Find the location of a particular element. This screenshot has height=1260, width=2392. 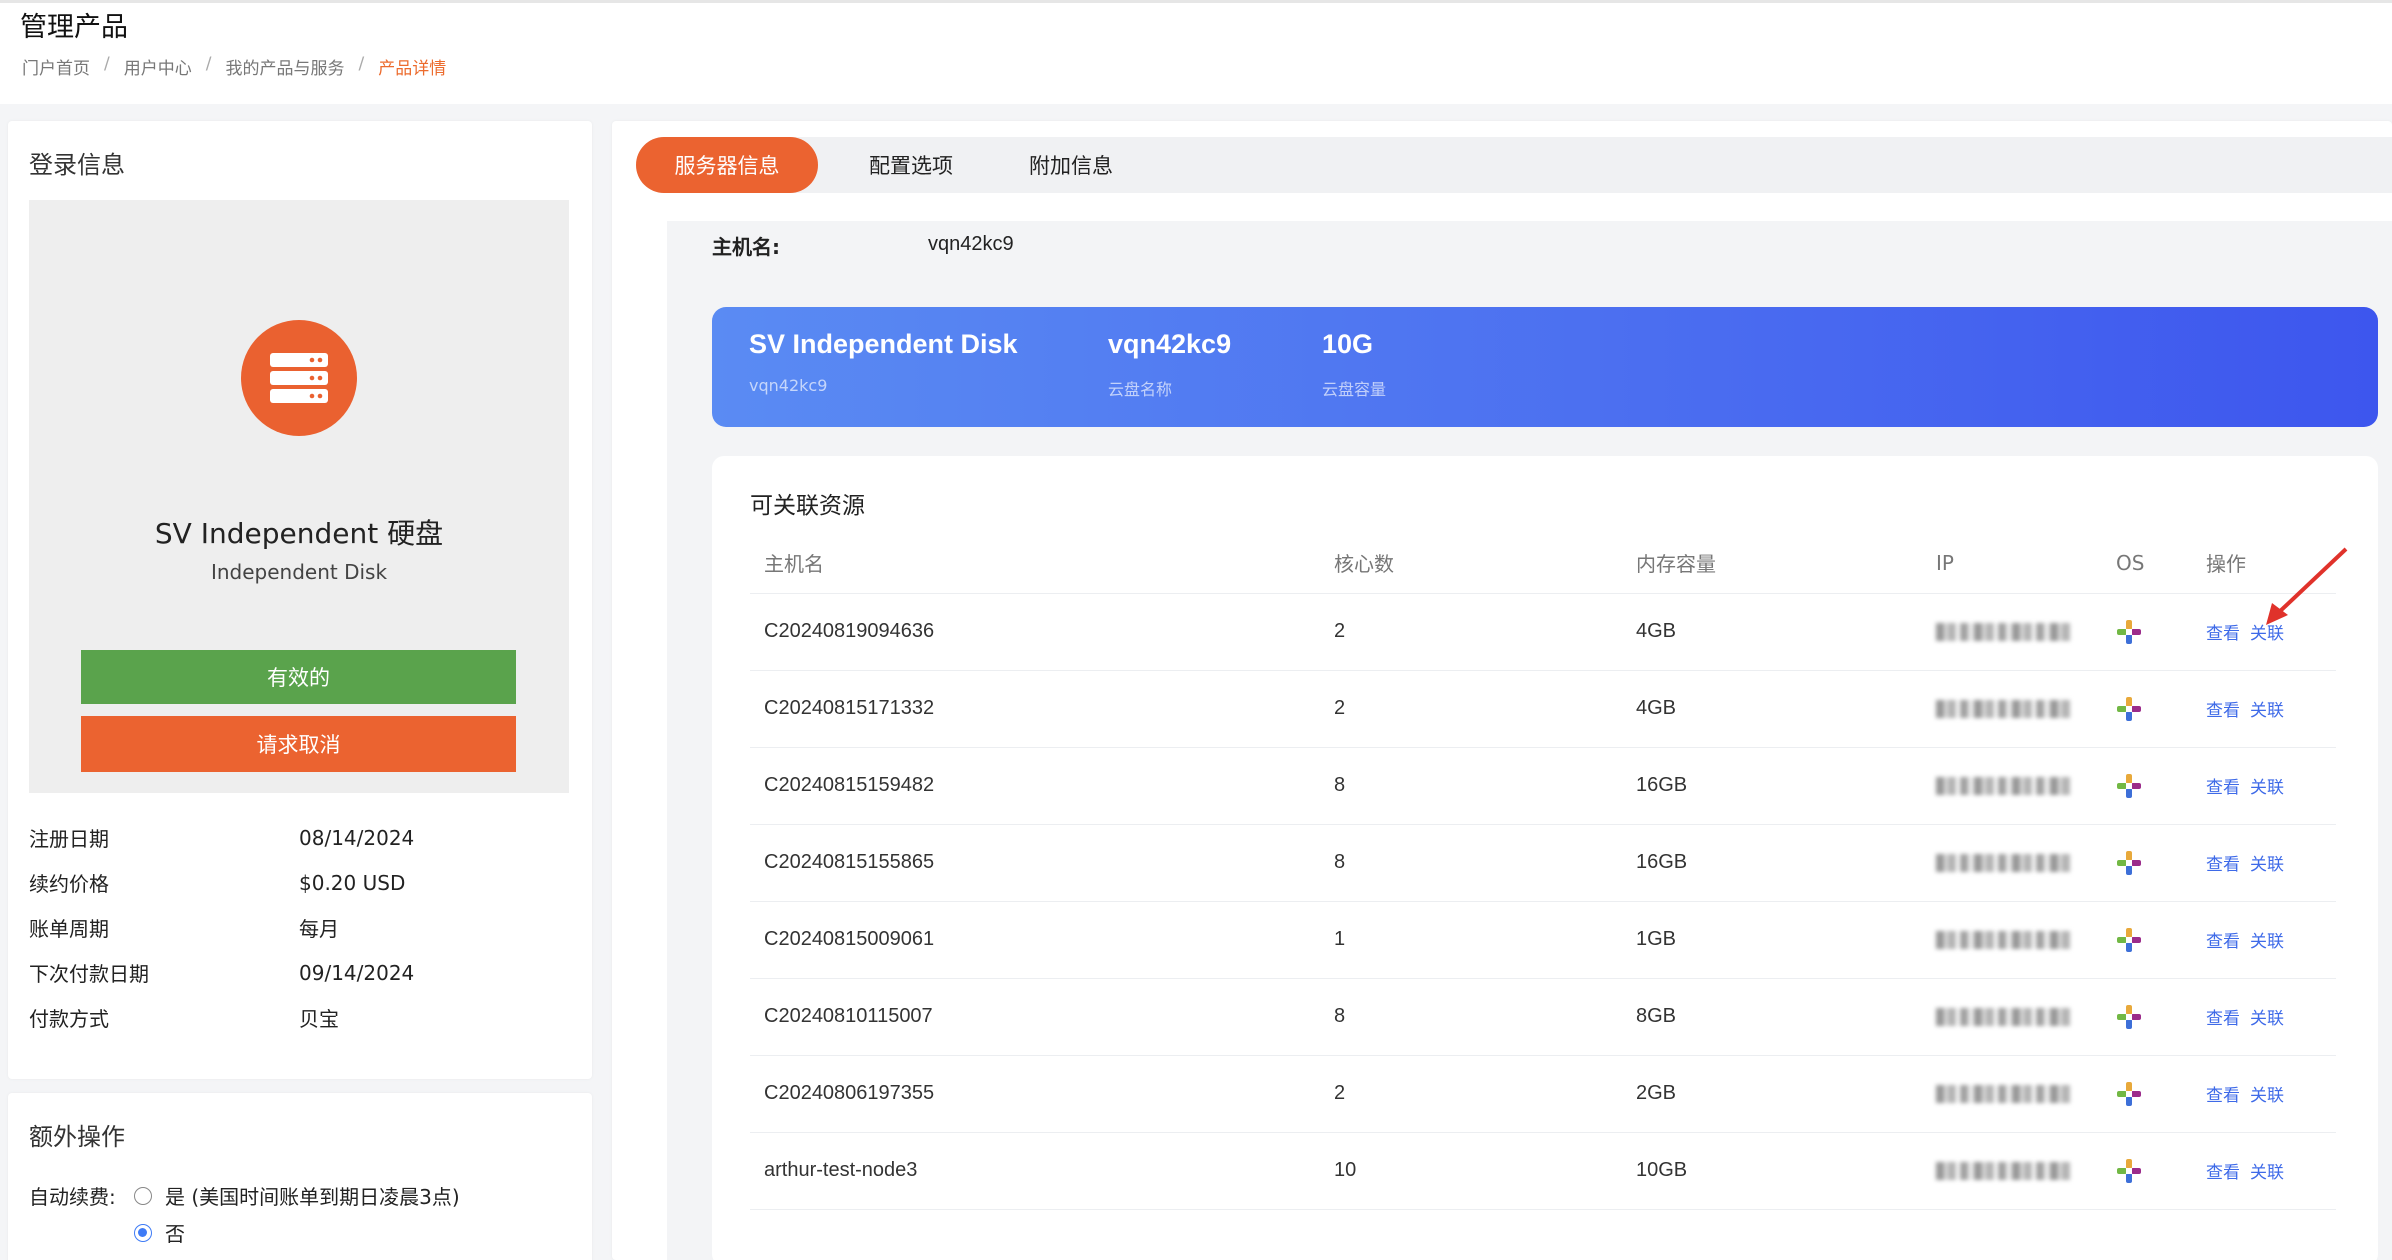

hostname-label: 主机名: is located at coordinates (746, 247).